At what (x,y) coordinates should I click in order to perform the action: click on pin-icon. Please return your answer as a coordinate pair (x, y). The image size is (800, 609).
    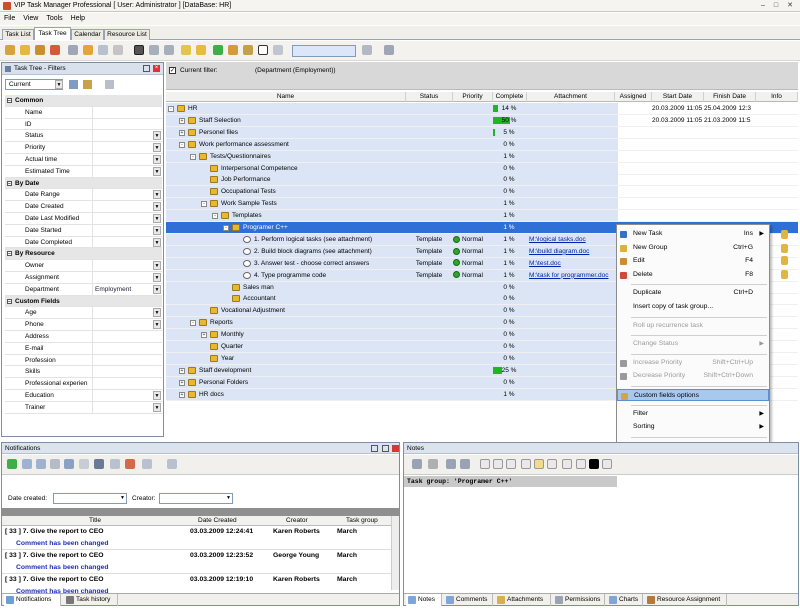
    Looking at the image, I should click on (146, 68).